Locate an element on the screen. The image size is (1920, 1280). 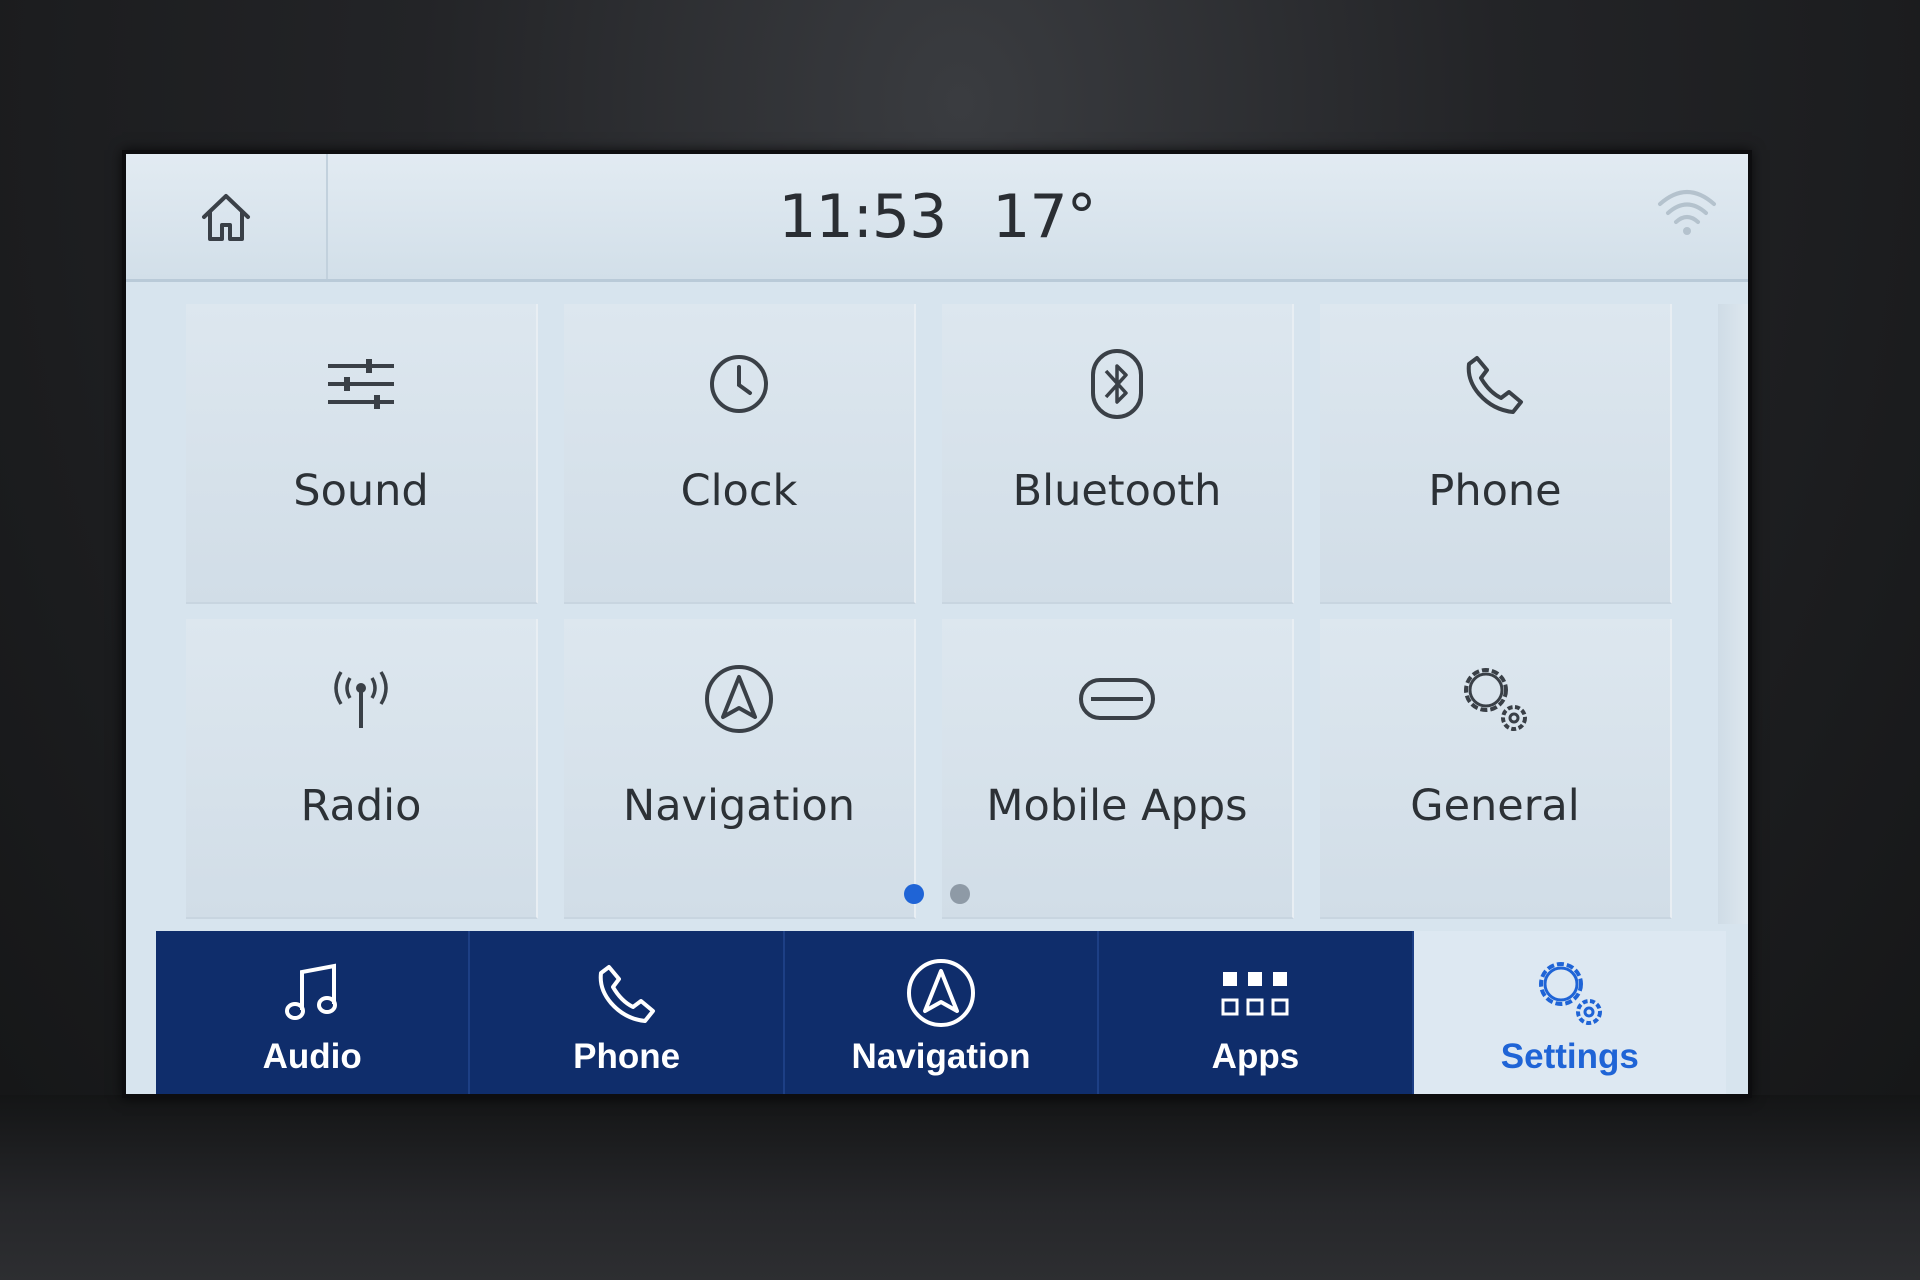
status-center: 11:53 17° is located at coordinates (937, 216).